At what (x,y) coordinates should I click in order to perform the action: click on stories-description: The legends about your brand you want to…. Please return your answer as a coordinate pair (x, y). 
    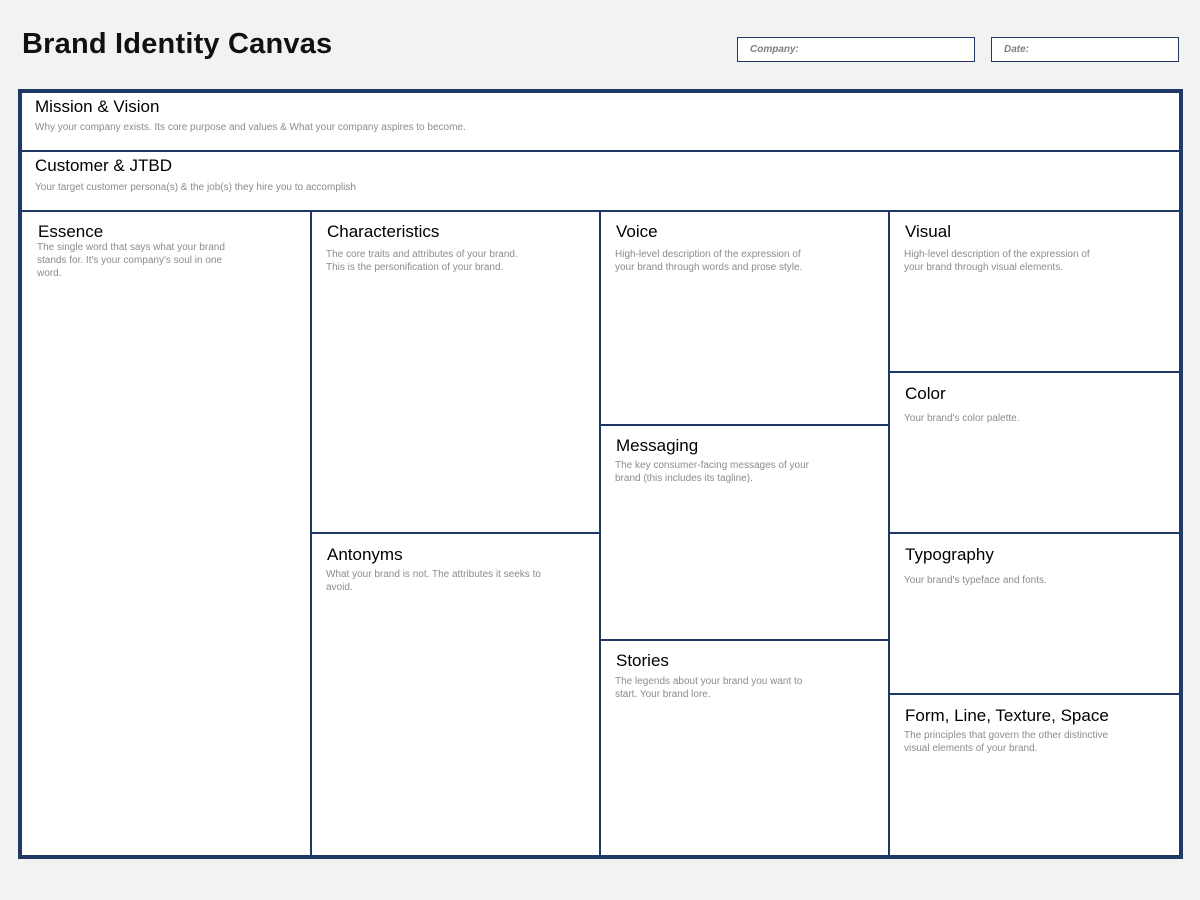
    Looking at the image, I should click on (709, 688).